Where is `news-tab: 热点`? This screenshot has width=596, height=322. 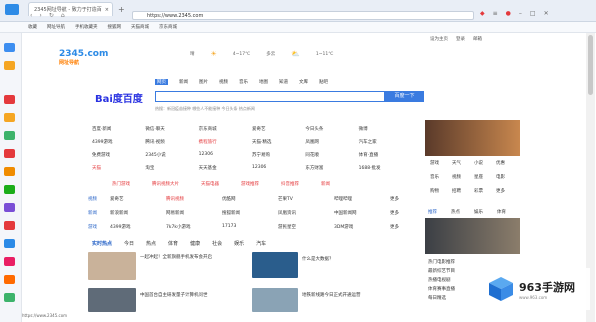 news-tab: 热点 is located at coordinates (151, 243).